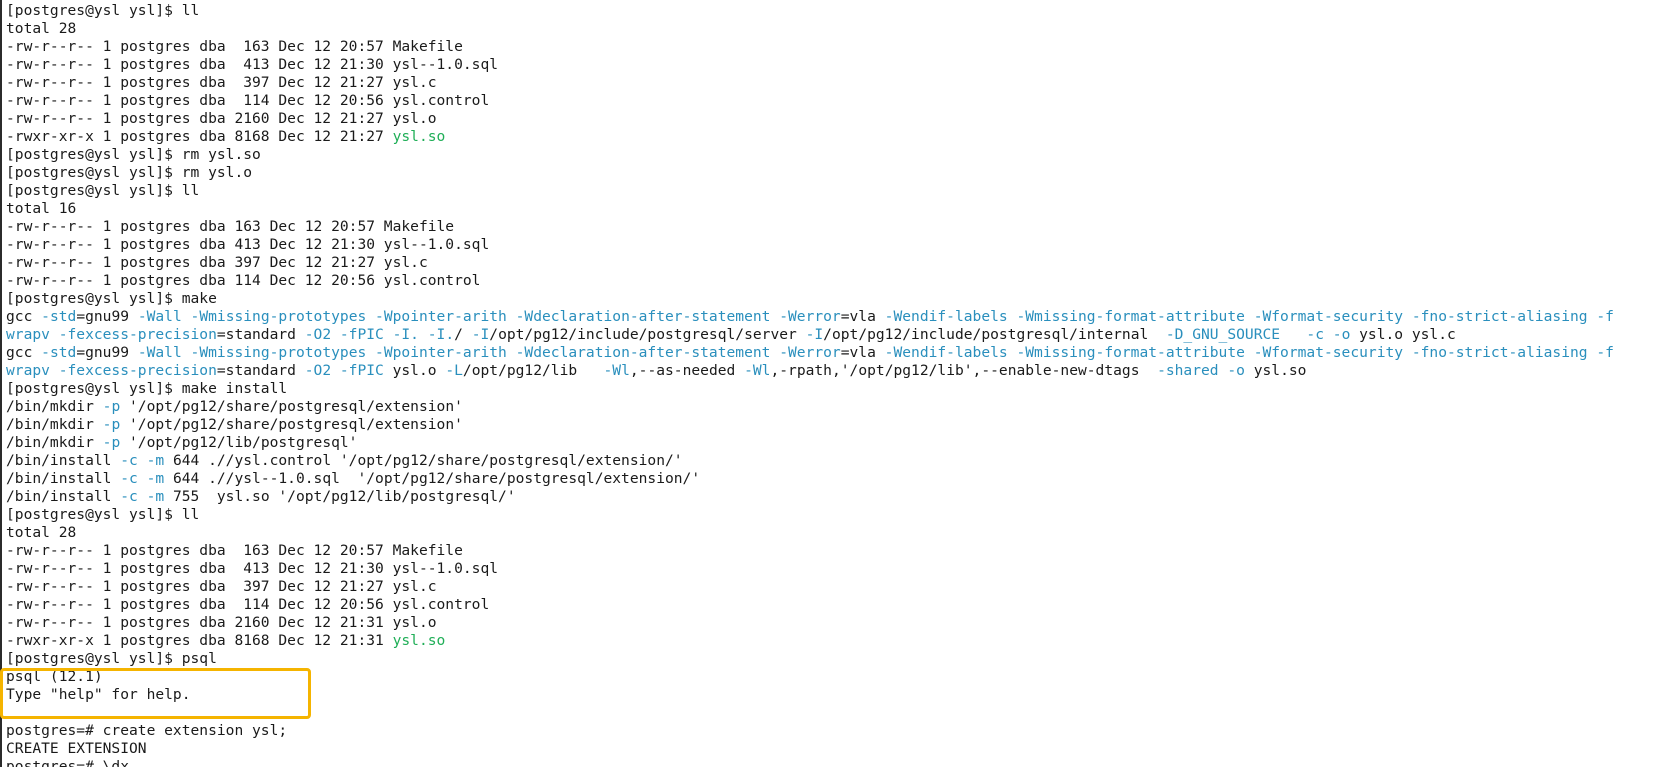 The image size is (1659, 767). I want to click on line-text: '/opt/pg12/lib/postgresql', so click(239, 442).